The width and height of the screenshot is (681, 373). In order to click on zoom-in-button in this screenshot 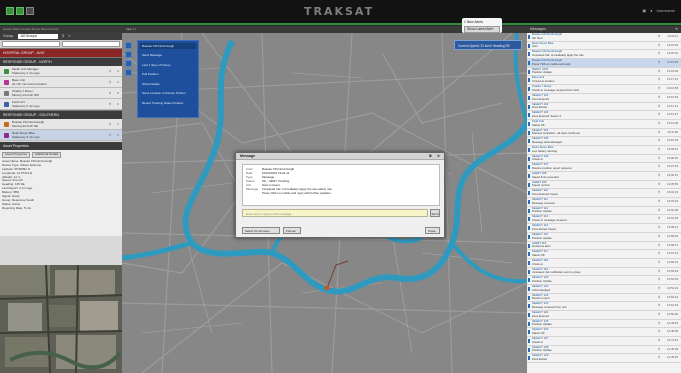, I will do `click(128, 45)`.